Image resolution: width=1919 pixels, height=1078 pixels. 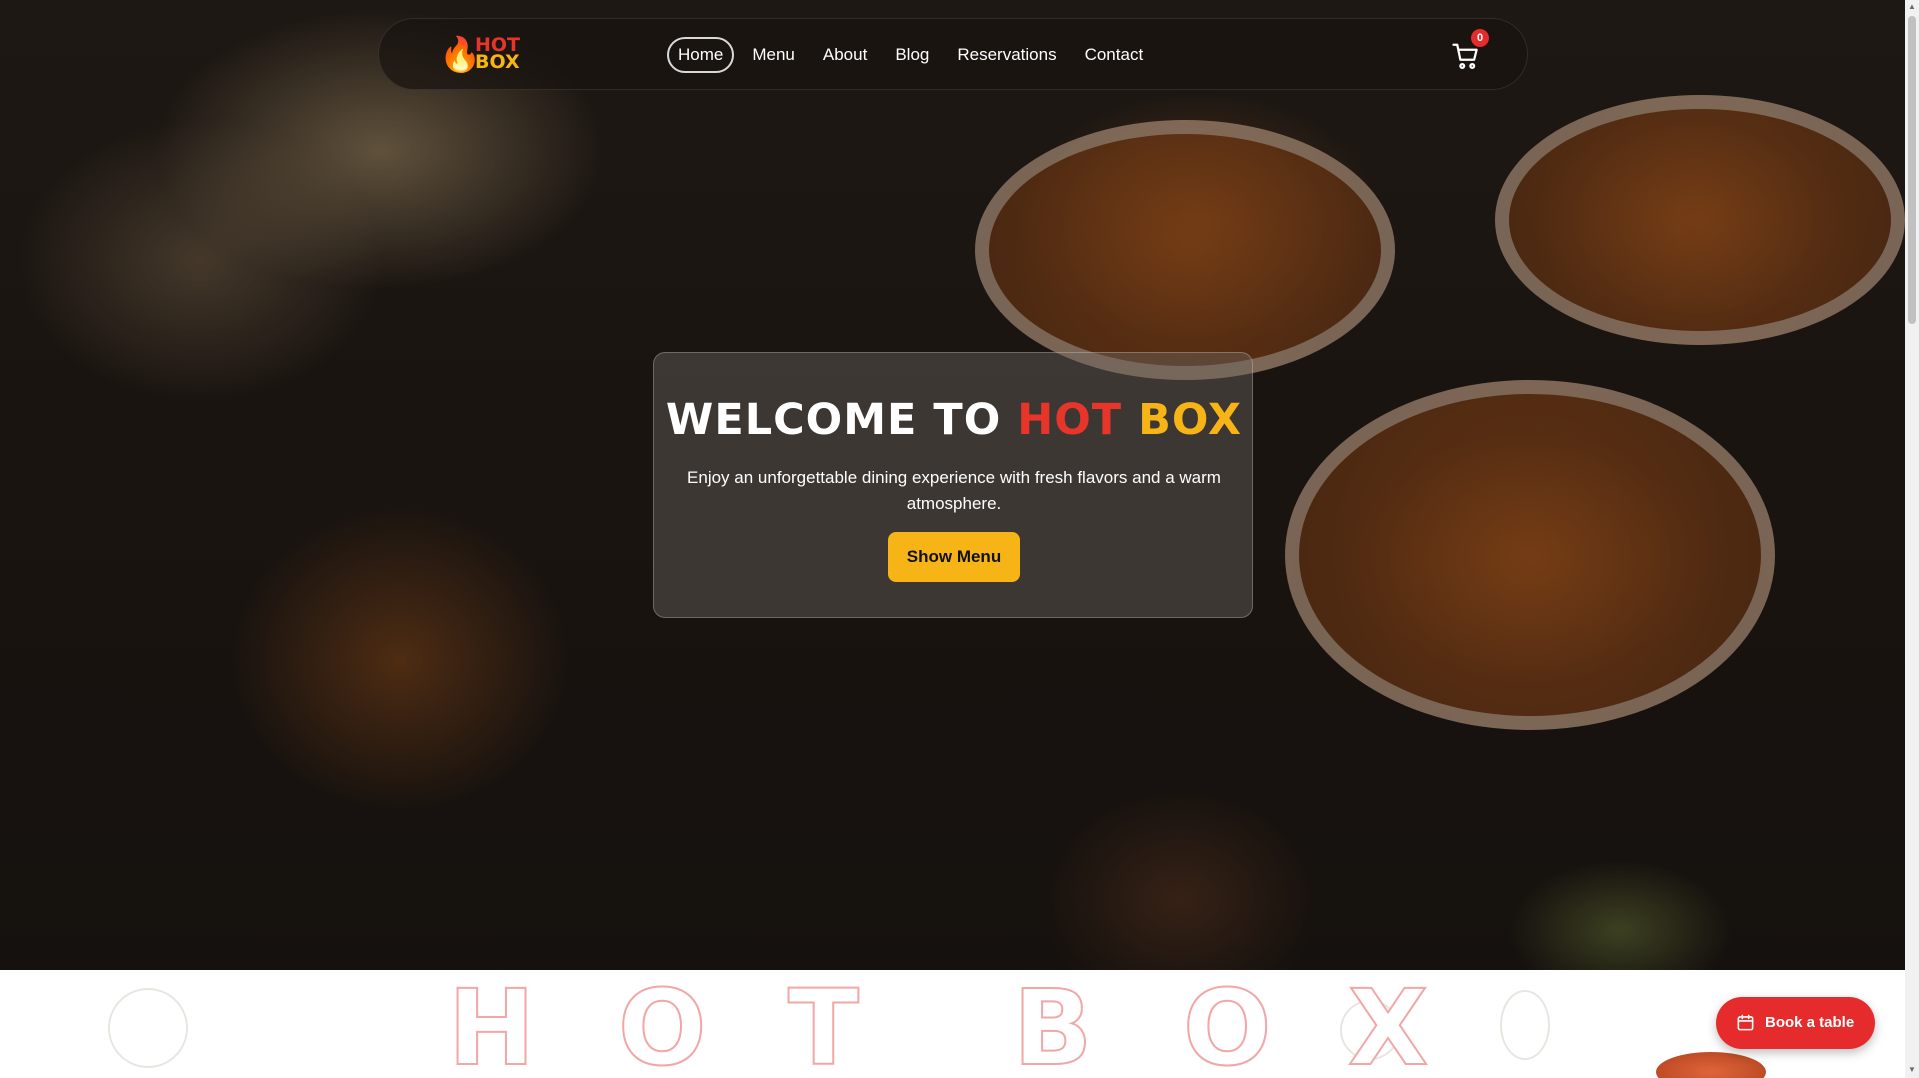 What do you see at coordinates (1912, 7) in the screenshot?
I see `scroll-up-arrow-icon: ▲` at bounding box center [1912, 7].